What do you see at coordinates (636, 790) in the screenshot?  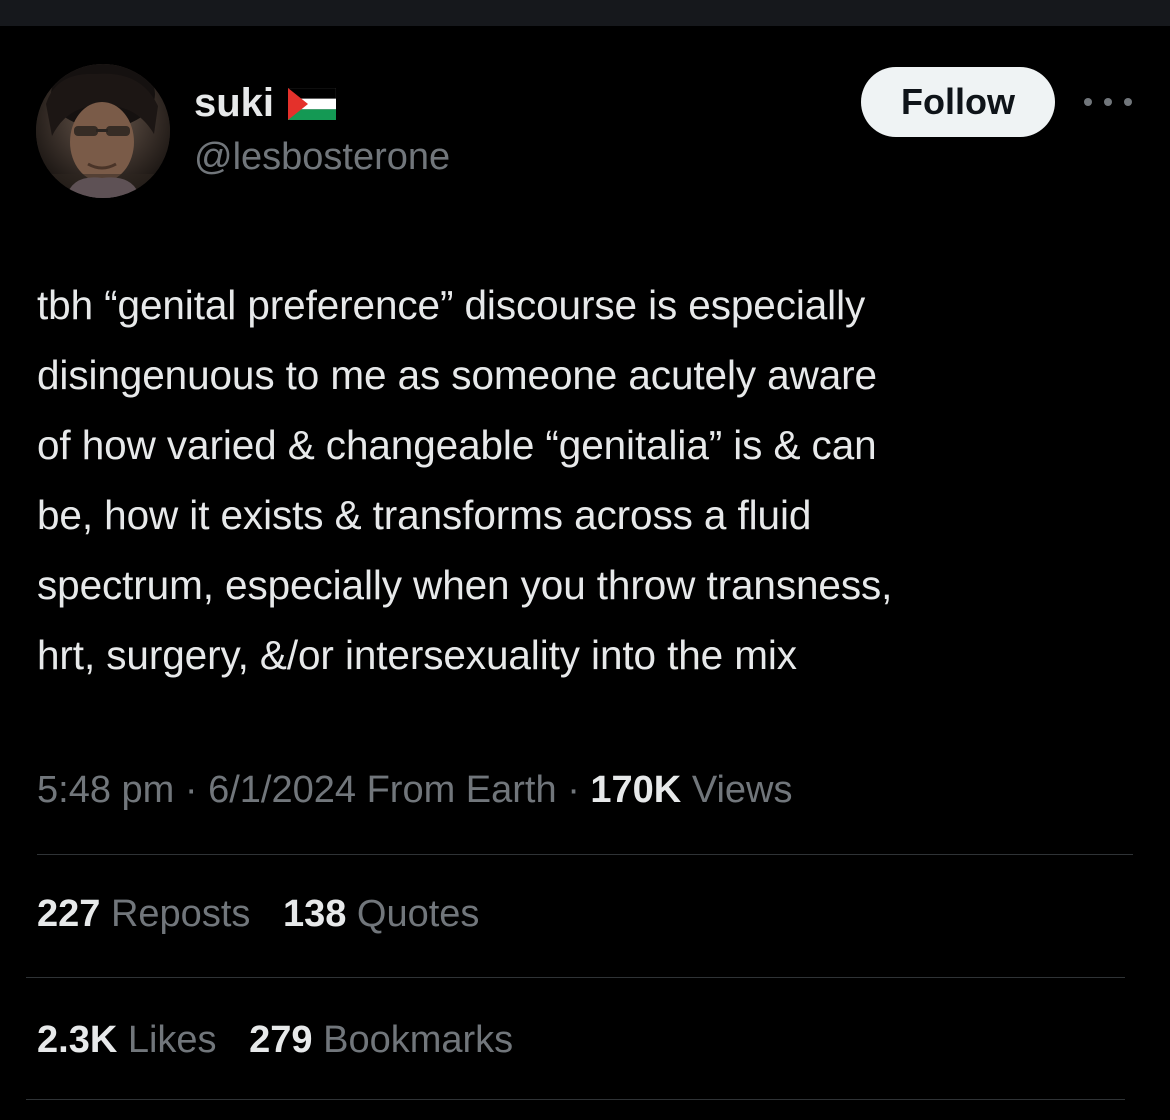 I see `views-count: 170K` at bounding box center [636, 790].